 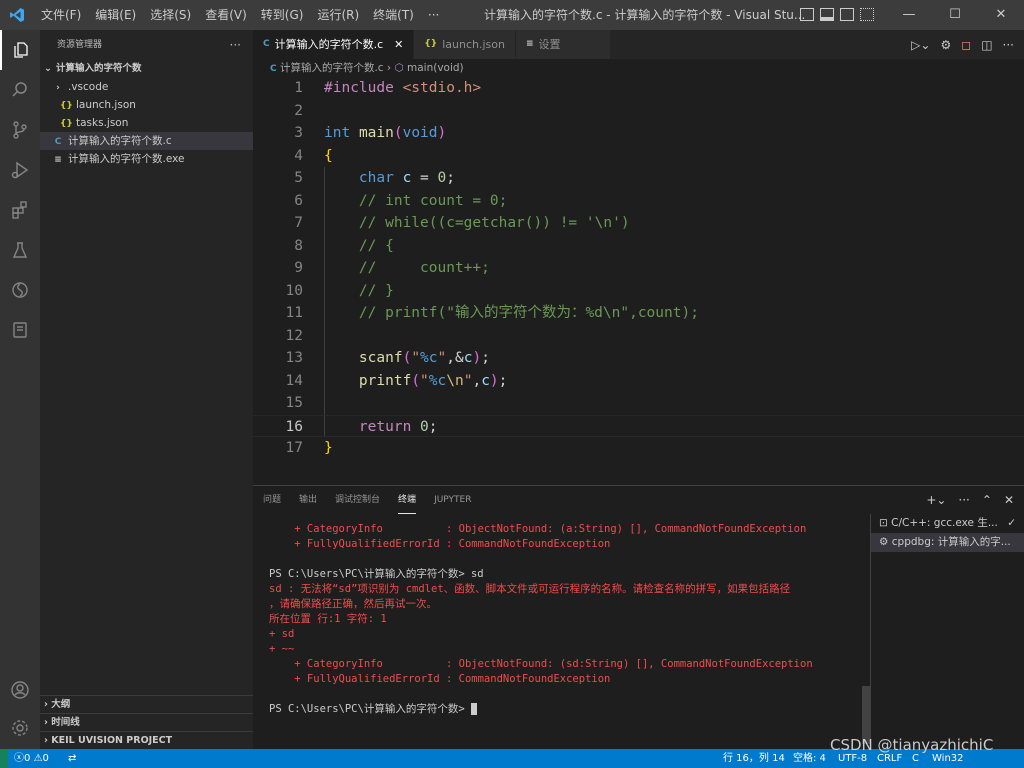 What do you see at coordinates (433, 15) in the screenshot?
I see `menu-item: ···` at bounding box center [433, 15].